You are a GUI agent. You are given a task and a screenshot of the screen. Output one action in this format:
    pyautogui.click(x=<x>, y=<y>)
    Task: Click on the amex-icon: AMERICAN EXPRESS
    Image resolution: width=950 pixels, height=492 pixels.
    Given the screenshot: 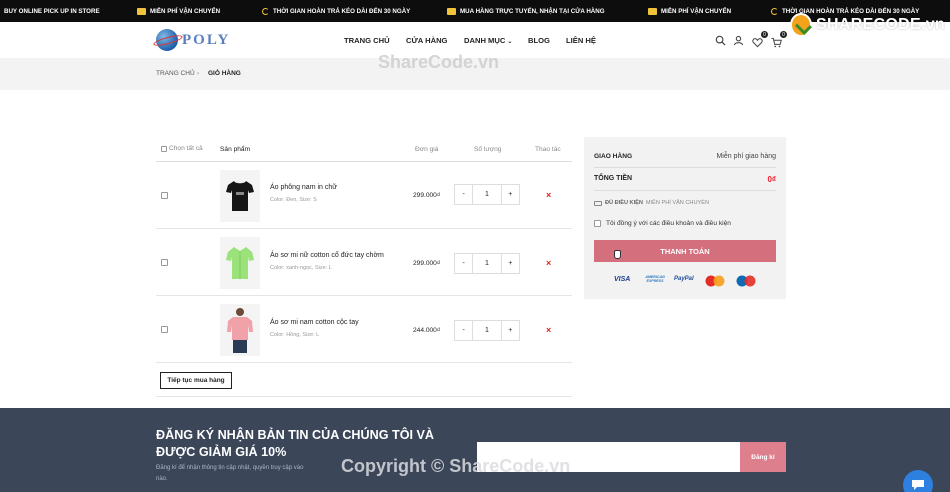 What is the action you would take?
    pyautogui.click(x=655, y=279)
    